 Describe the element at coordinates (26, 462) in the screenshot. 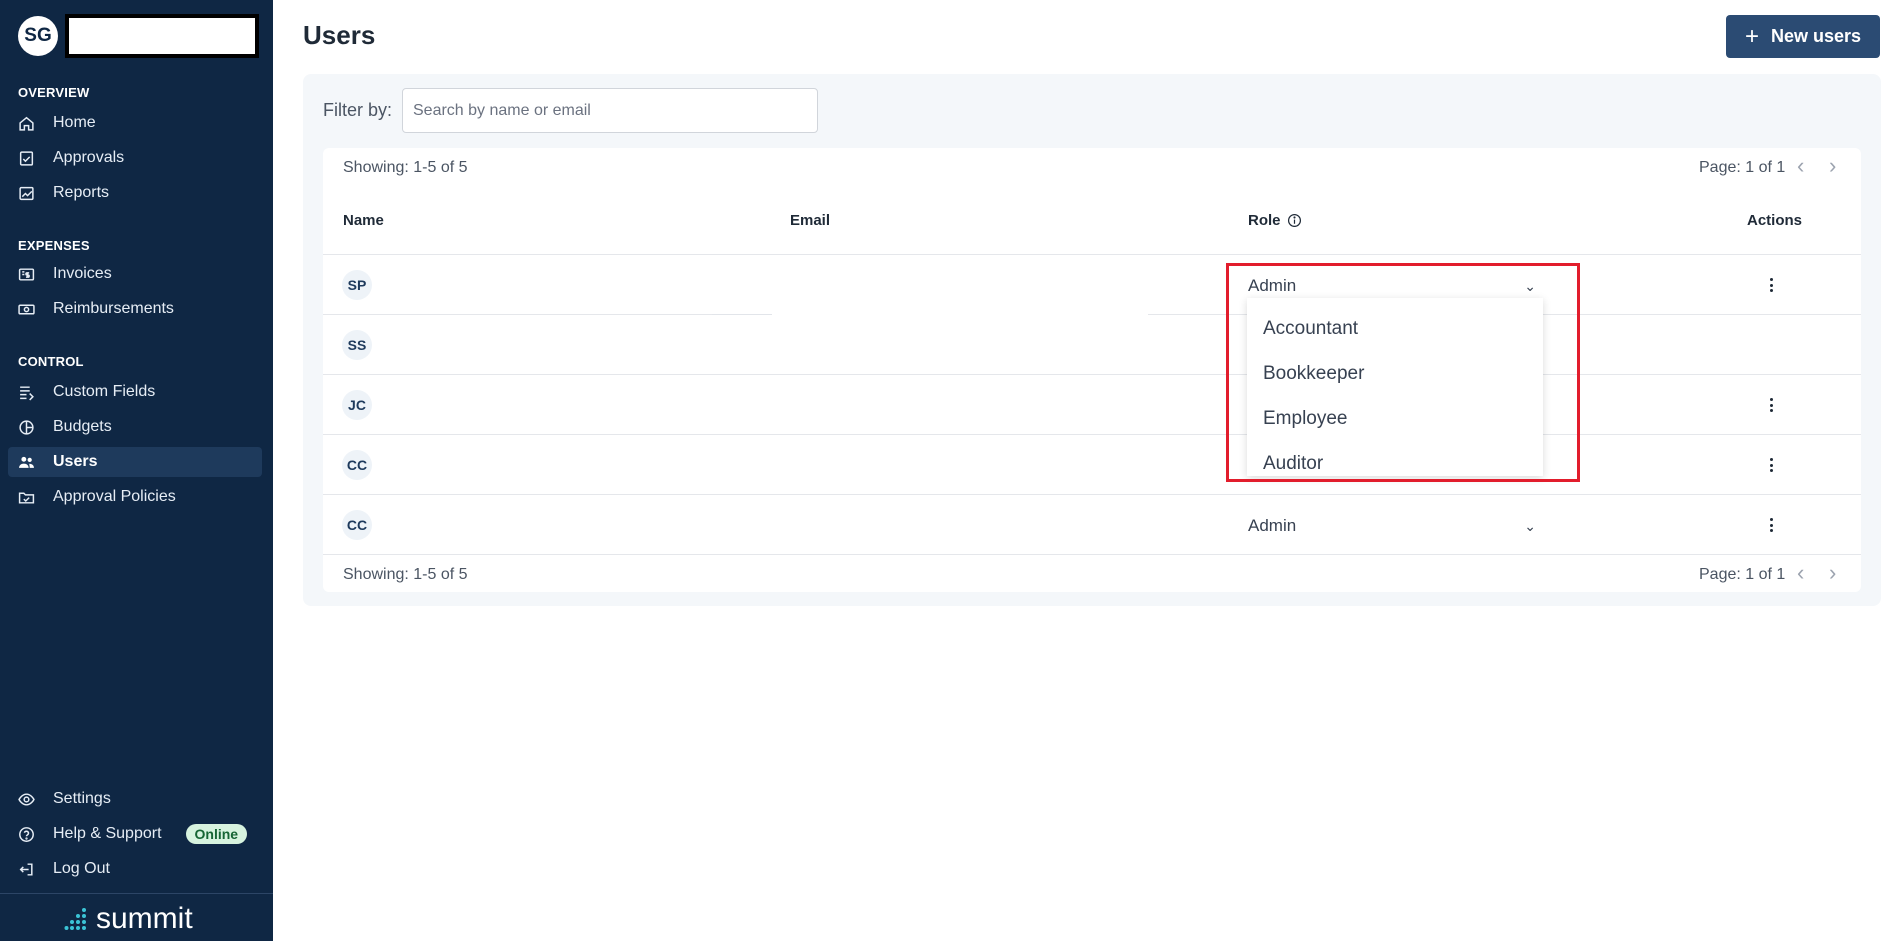

I see `users-icon` at that location.